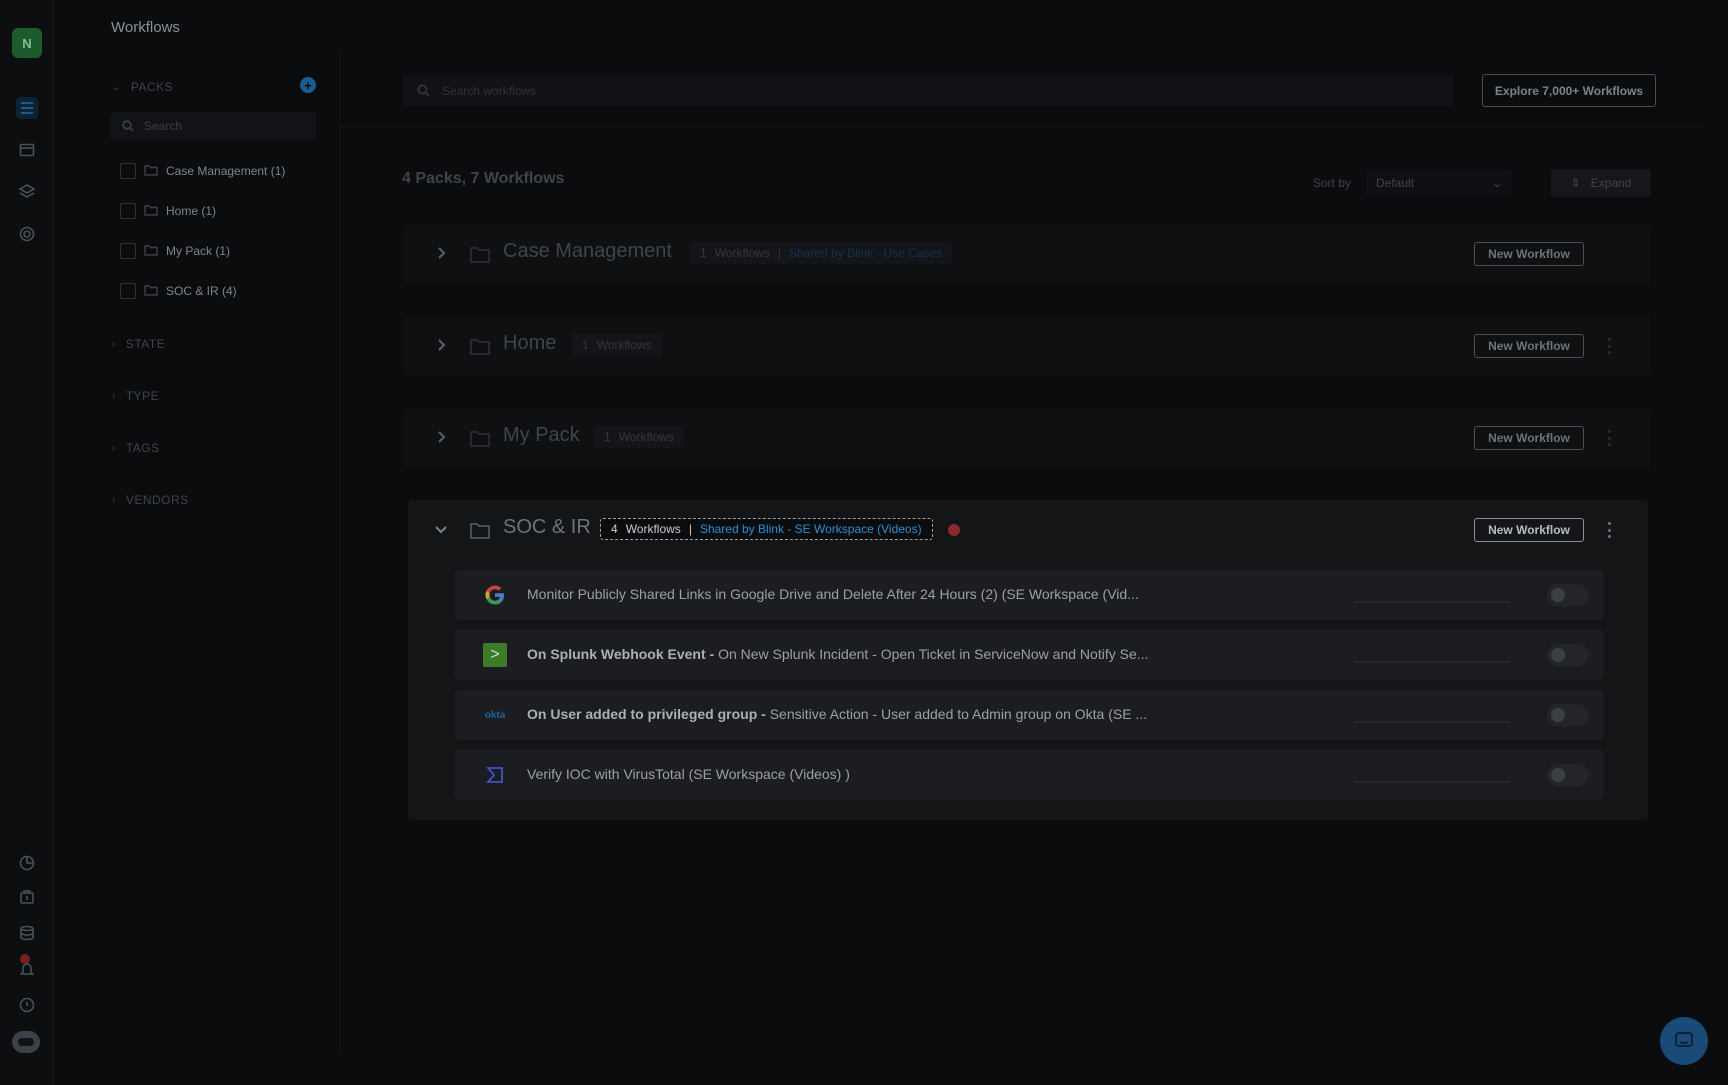  Describe the element at coordinates (219, 126) in the screenshot. I see `pack-search-input` at that location.